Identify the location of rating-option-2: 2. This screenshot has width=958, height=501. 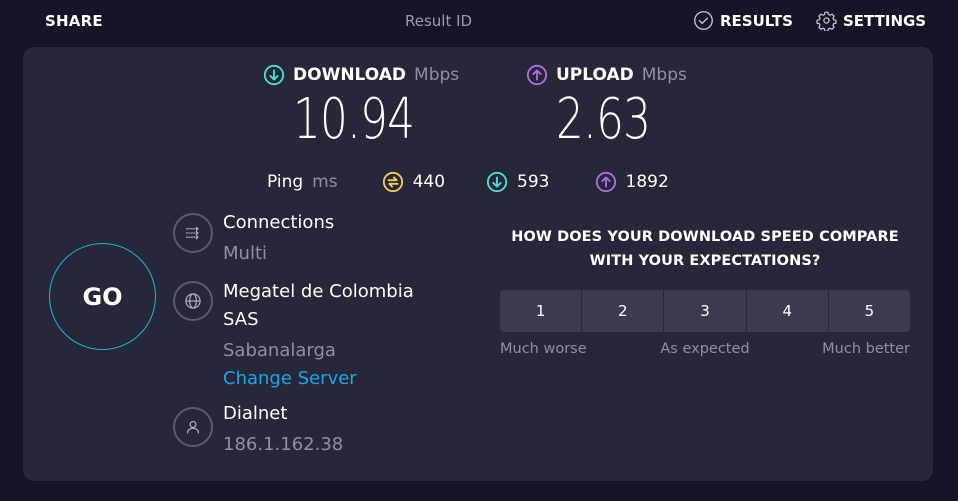
(623, 311).